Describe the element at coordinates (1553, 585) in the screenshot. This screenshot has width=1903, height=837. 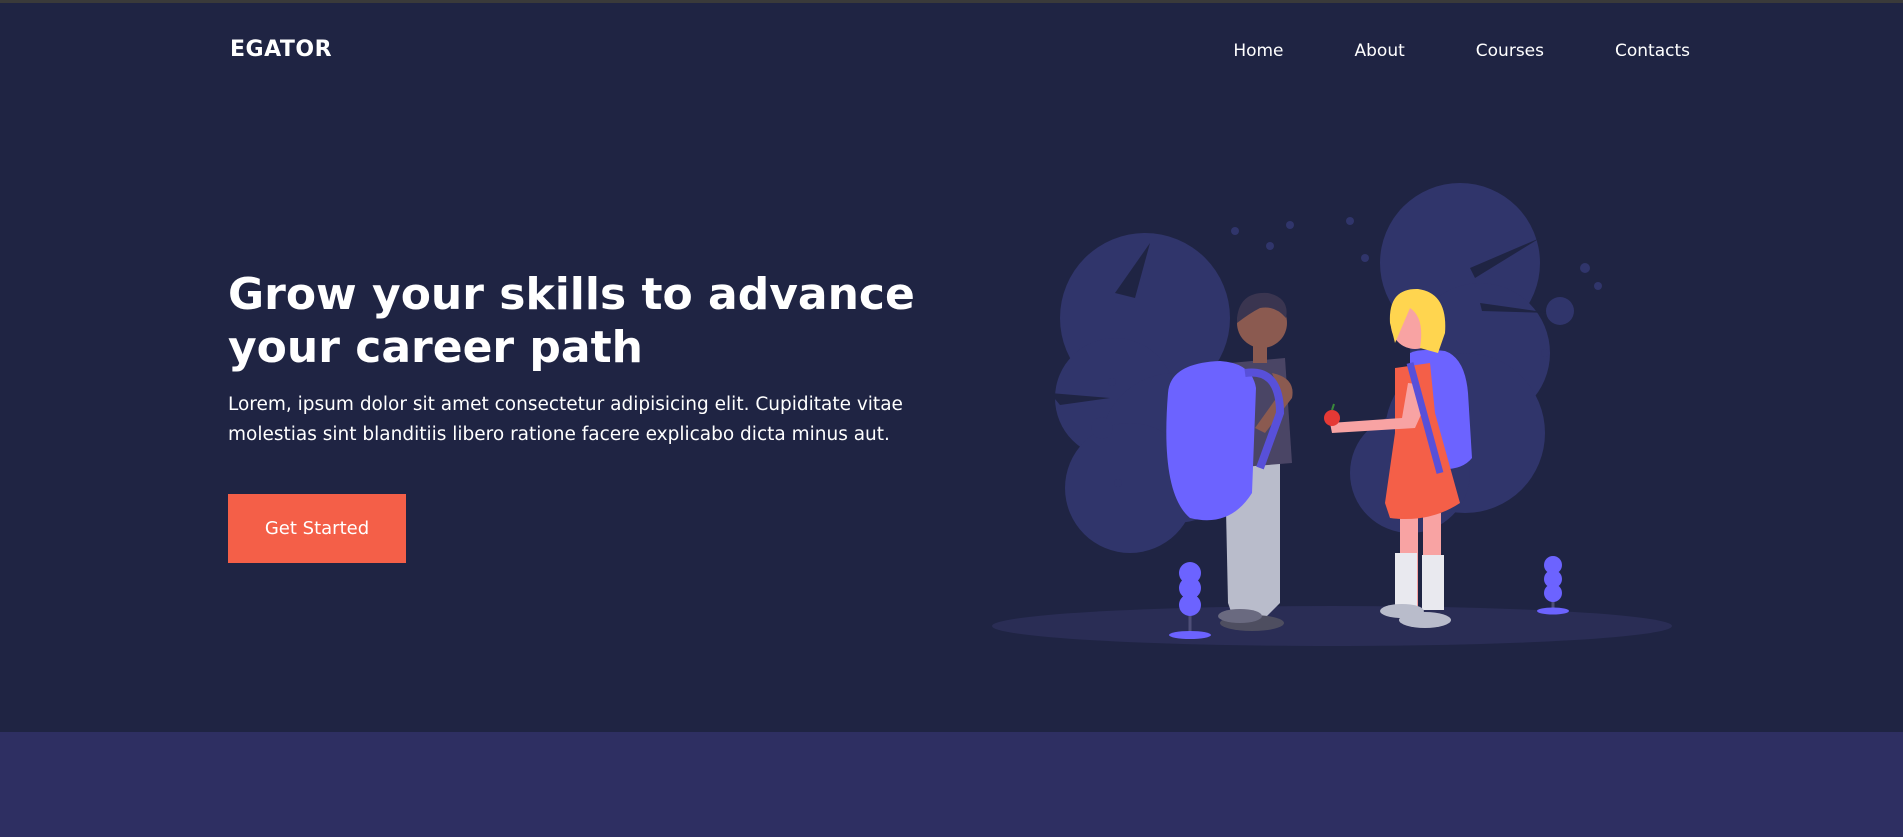
I see `tree-right` at that location.